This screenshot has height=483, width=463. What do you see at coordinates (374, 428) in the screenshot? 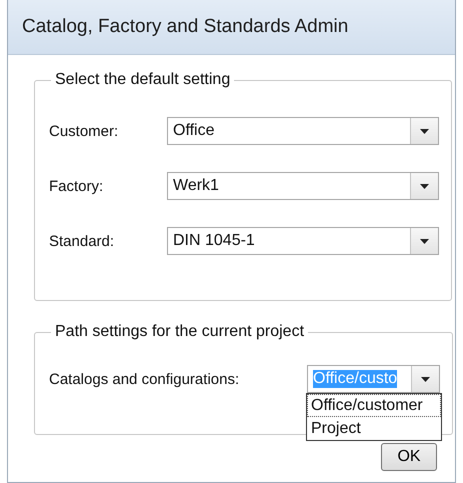
I see `dropdown-option: Project` at bounding box center [374, 428].